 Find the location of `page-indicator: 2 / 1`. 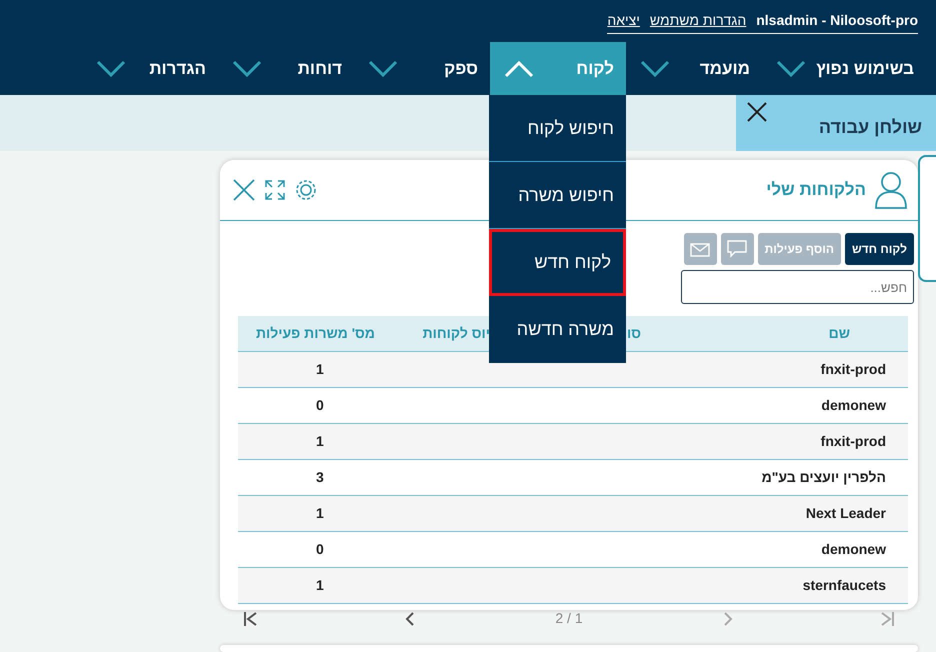

page-indicator: 2 / 1 is located at coordinates (569, 618).